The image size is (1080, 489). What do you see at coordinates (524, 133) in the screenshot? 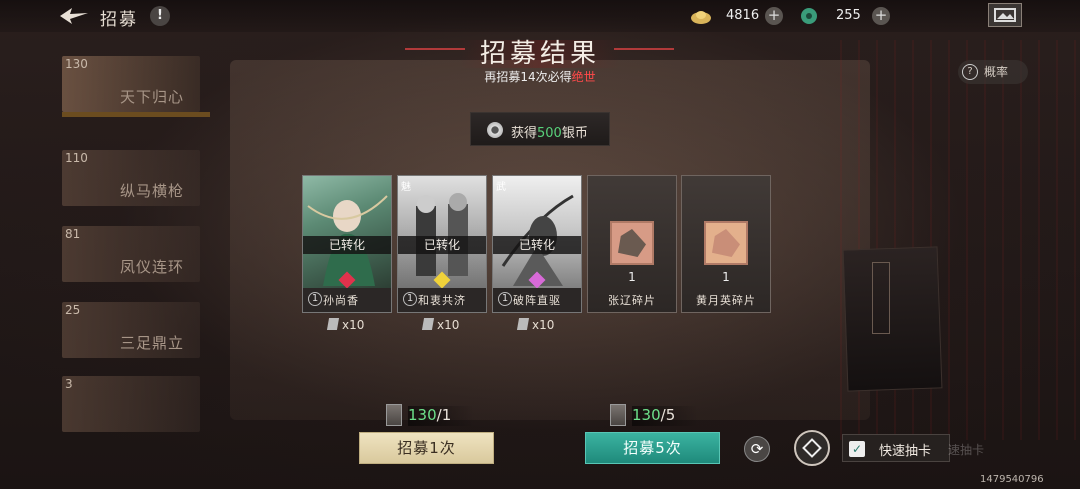
I see `reward-prefix: 获得` at bounding box center [524, 133].